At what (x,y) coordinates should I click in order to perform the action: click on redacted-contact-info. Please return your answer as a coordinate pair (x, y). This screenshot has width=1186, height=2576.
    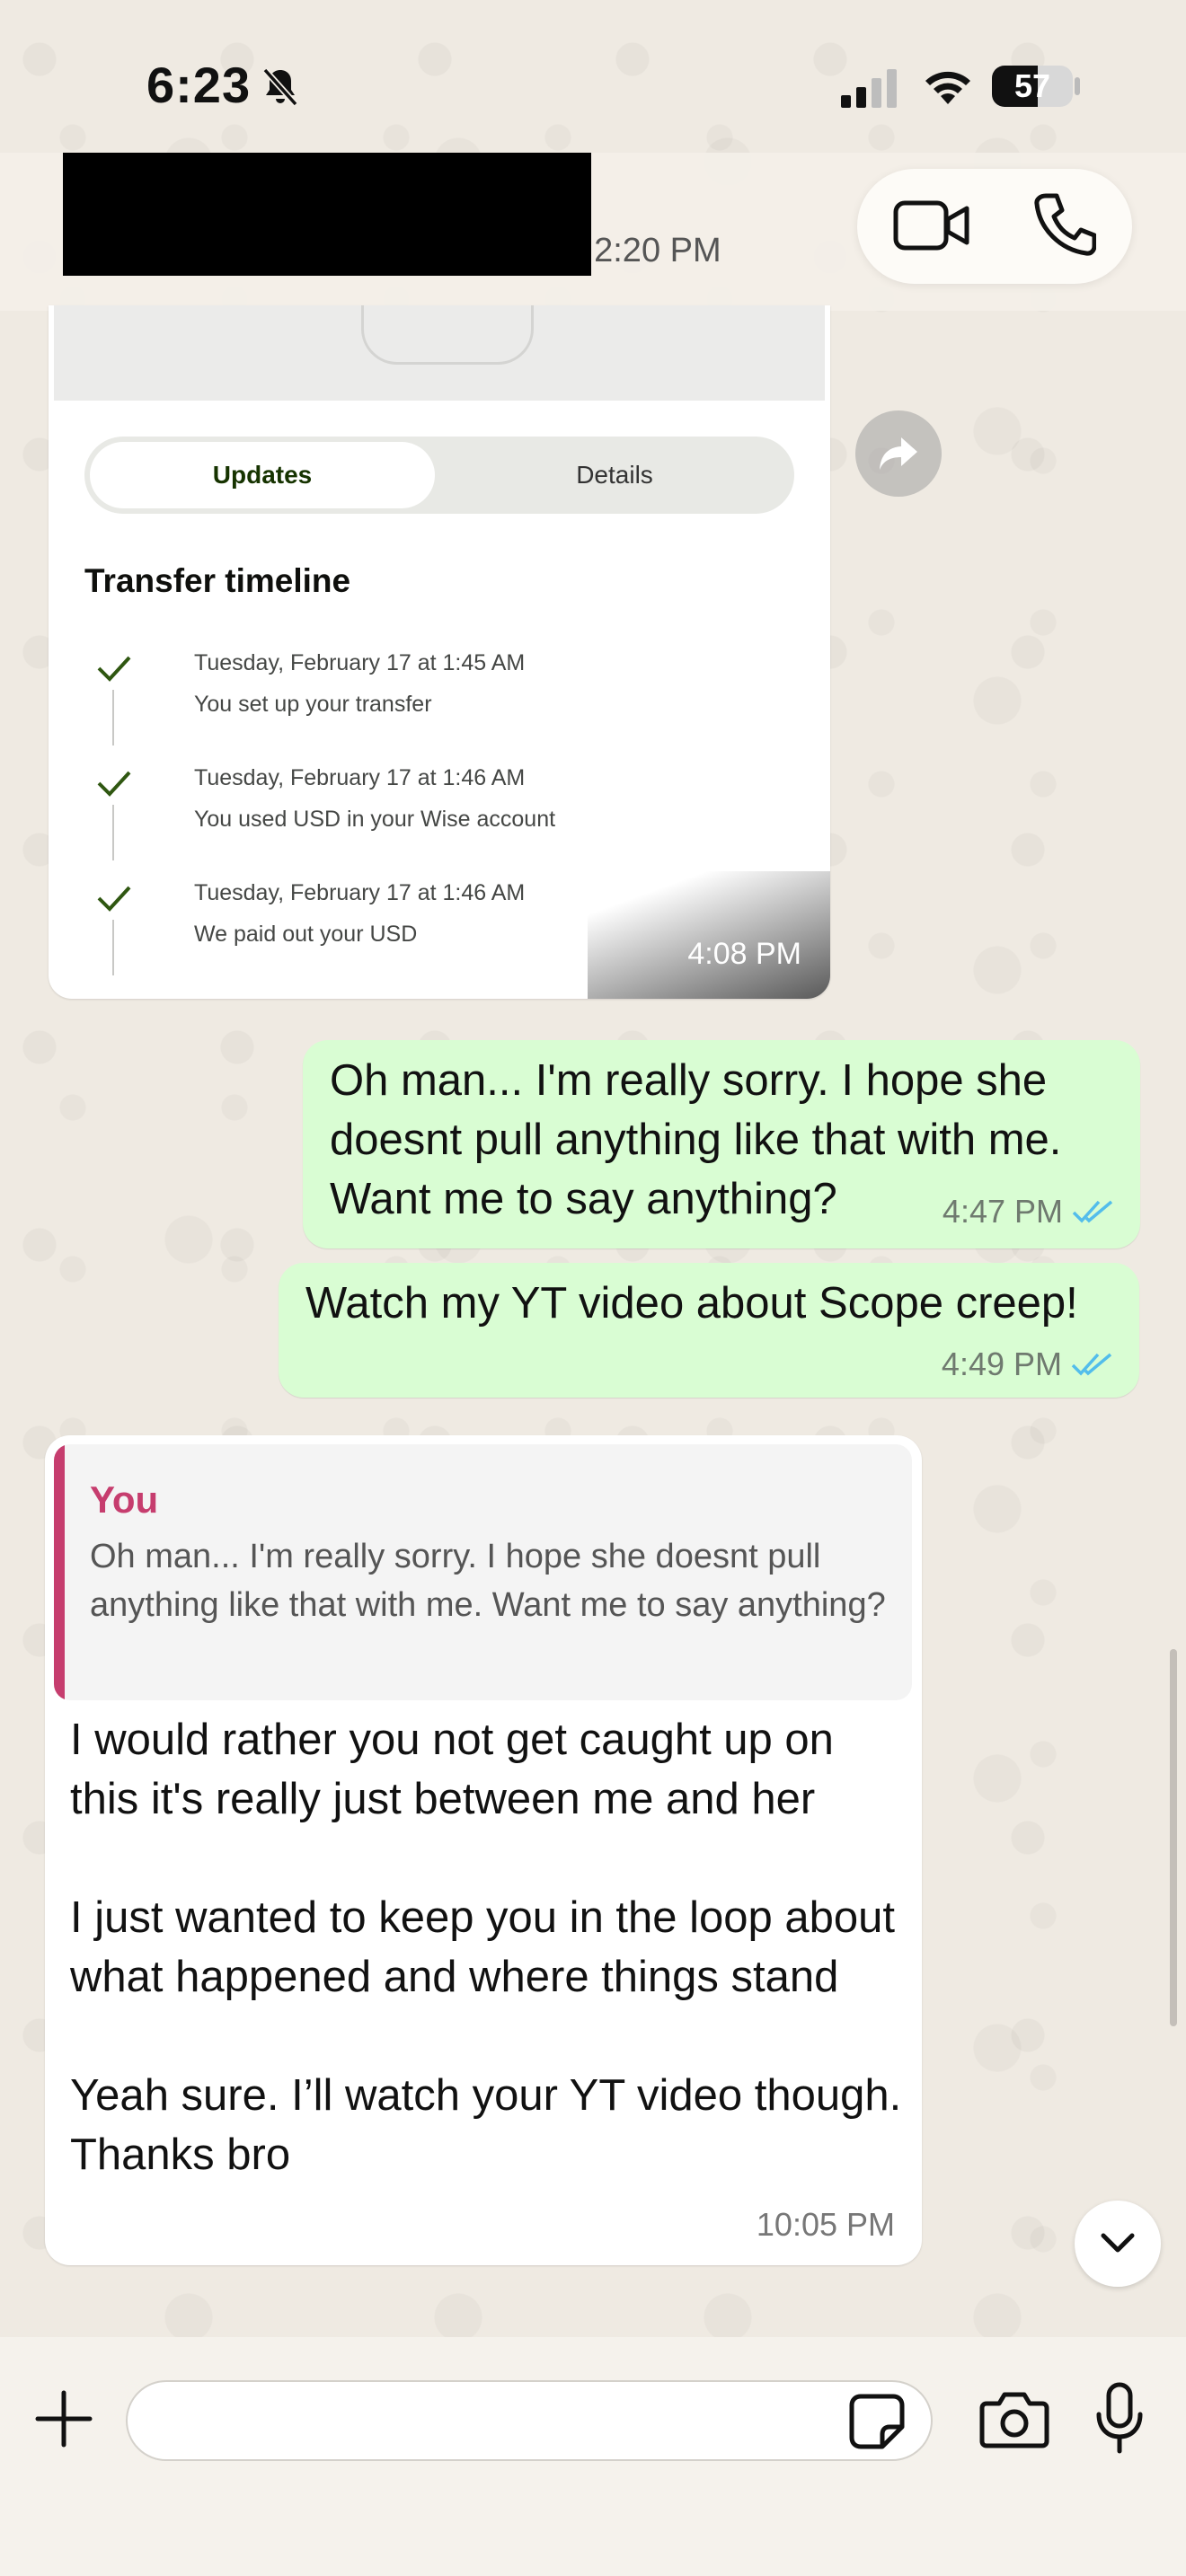
    Looking at the image, I should click on (327, 214).